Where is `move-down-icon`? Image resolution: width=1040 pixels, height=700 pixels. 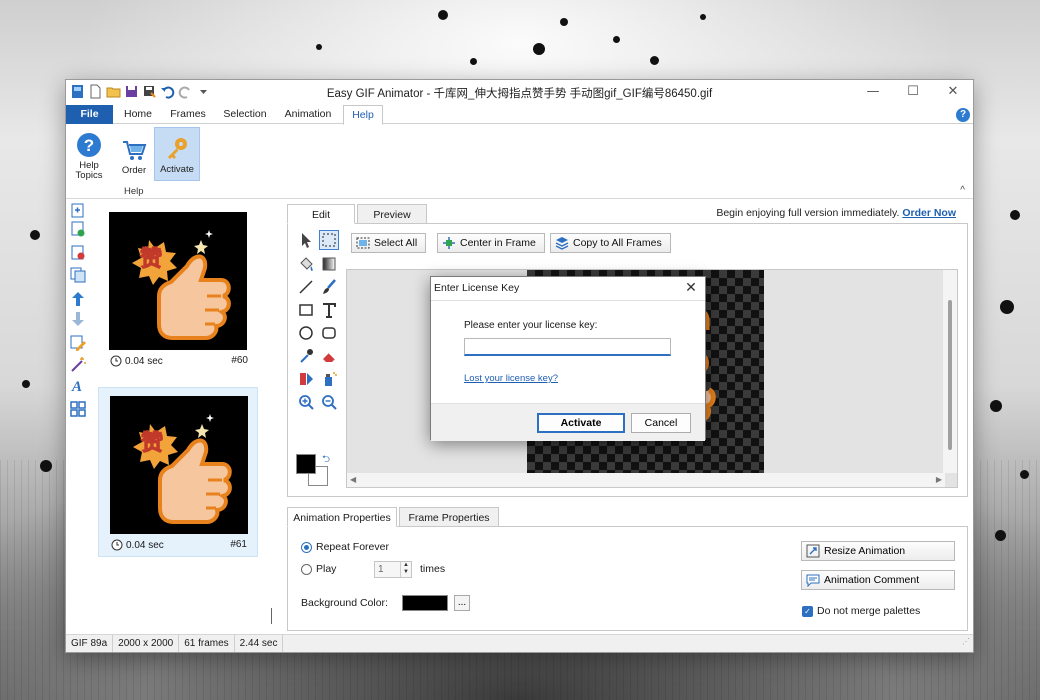 move-down-icon is located at coordinates (78, 319).